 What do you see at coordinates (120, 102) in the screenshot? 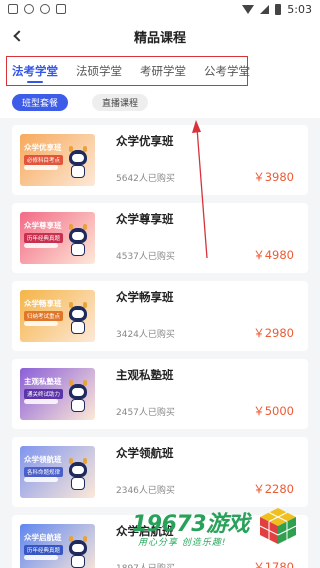
I see `subtab-live: 直播课程` at bounding box center [120, 102].